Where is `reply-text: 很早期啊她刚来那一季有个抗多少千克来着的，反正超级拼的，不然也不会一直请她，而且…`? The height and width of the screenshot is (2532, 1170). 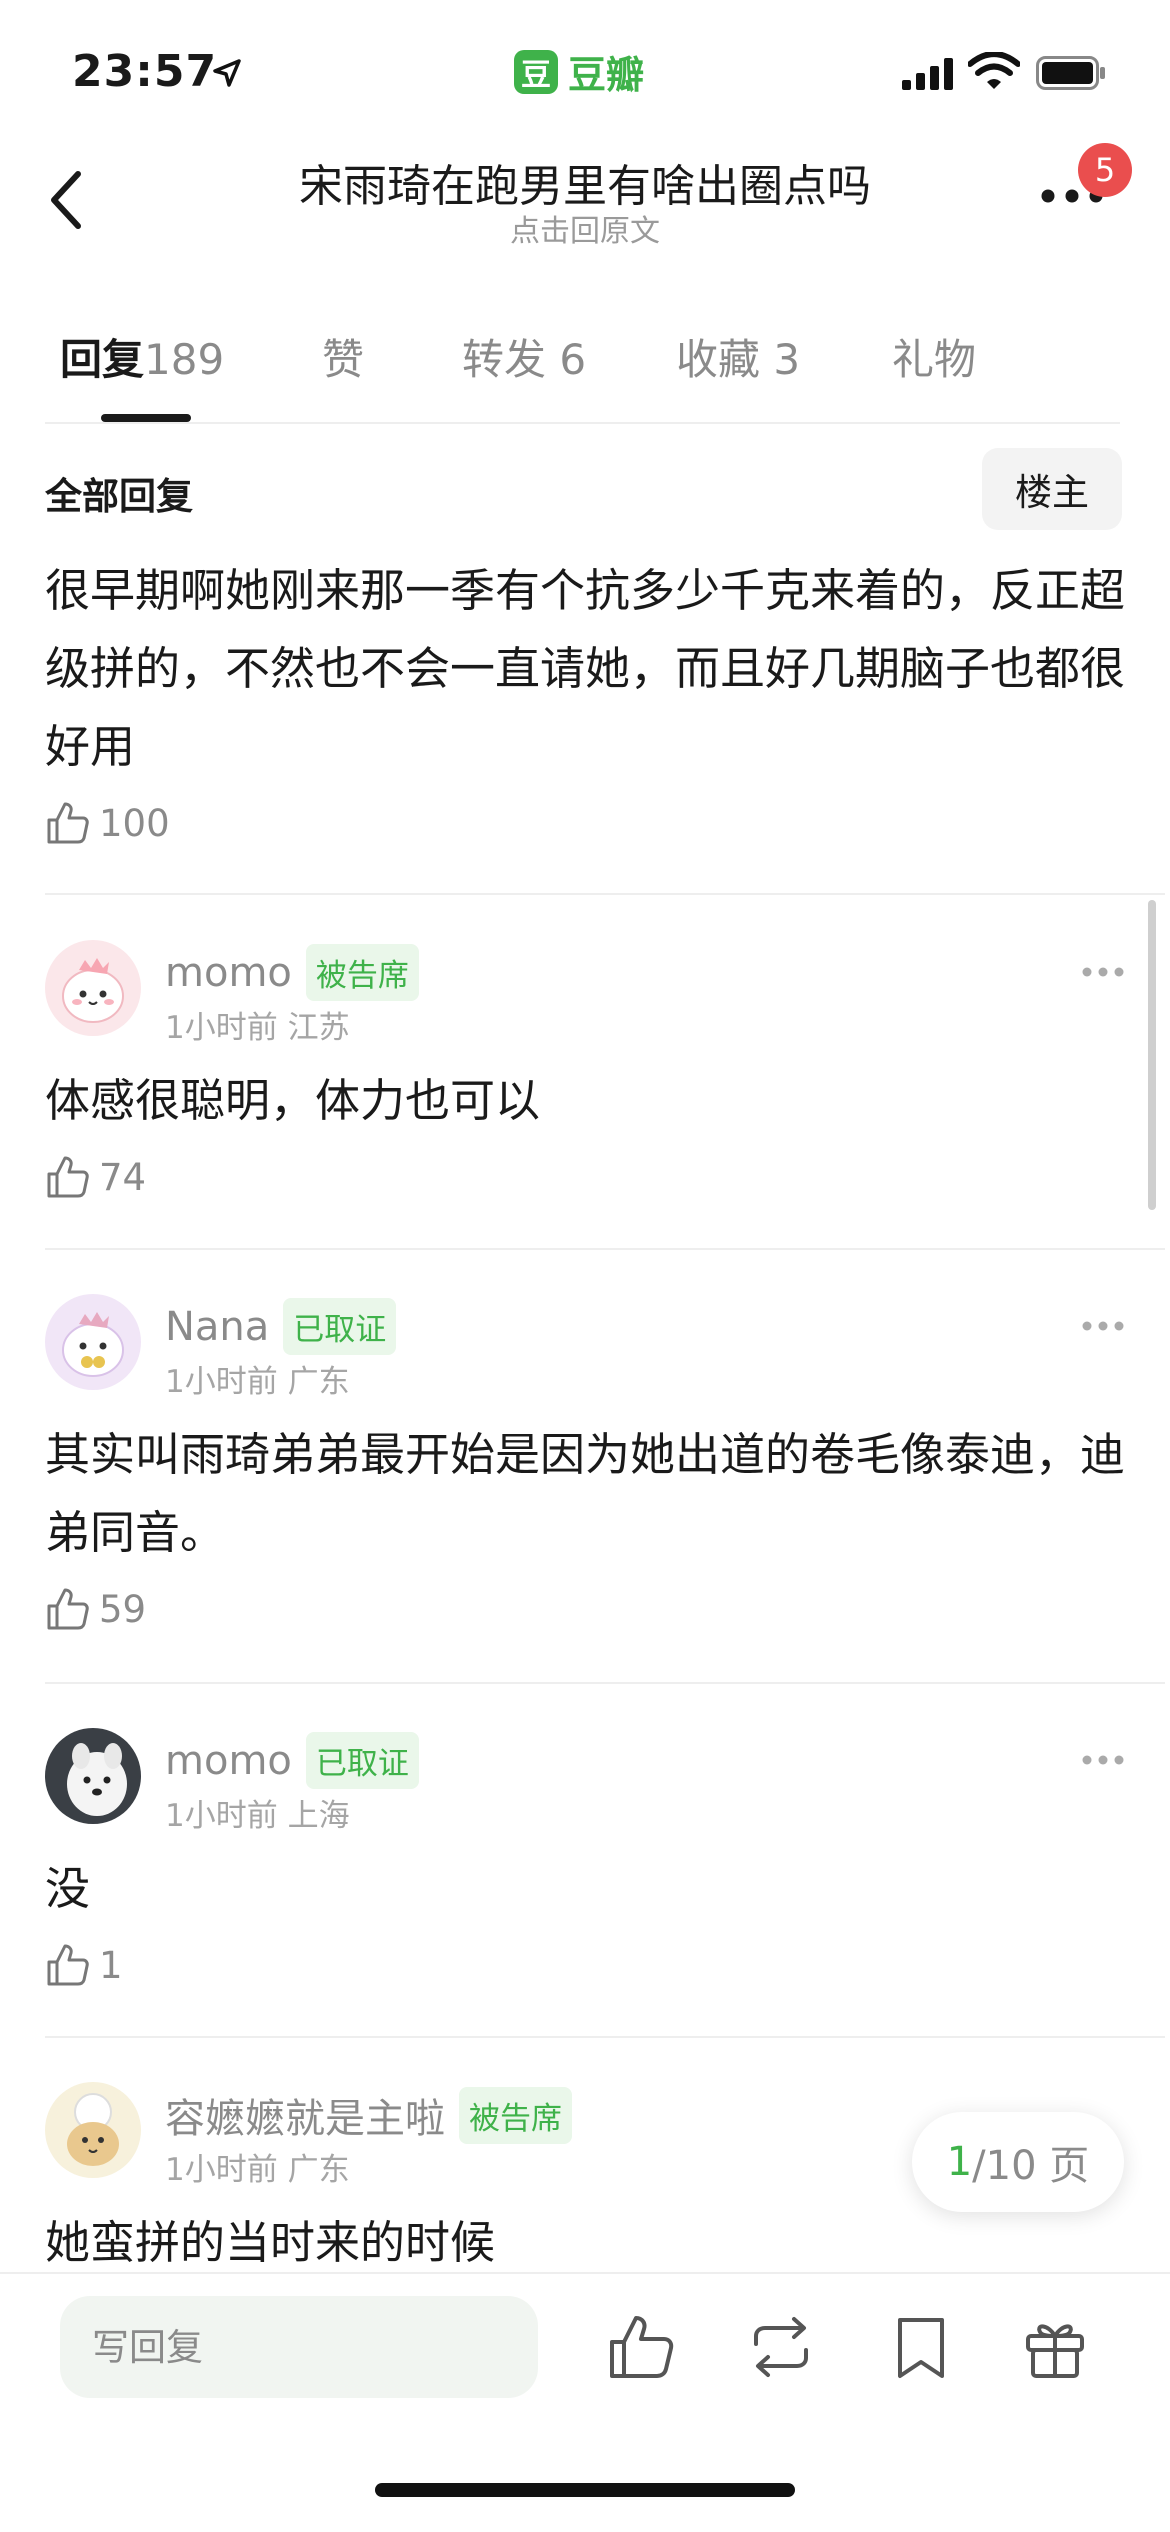 reply-text: 很早期啊她刚来那一季有个抗多少千克来着的，反正超级拼的，不然也不会一直请她，而且… is located at coordinates (585, 668).